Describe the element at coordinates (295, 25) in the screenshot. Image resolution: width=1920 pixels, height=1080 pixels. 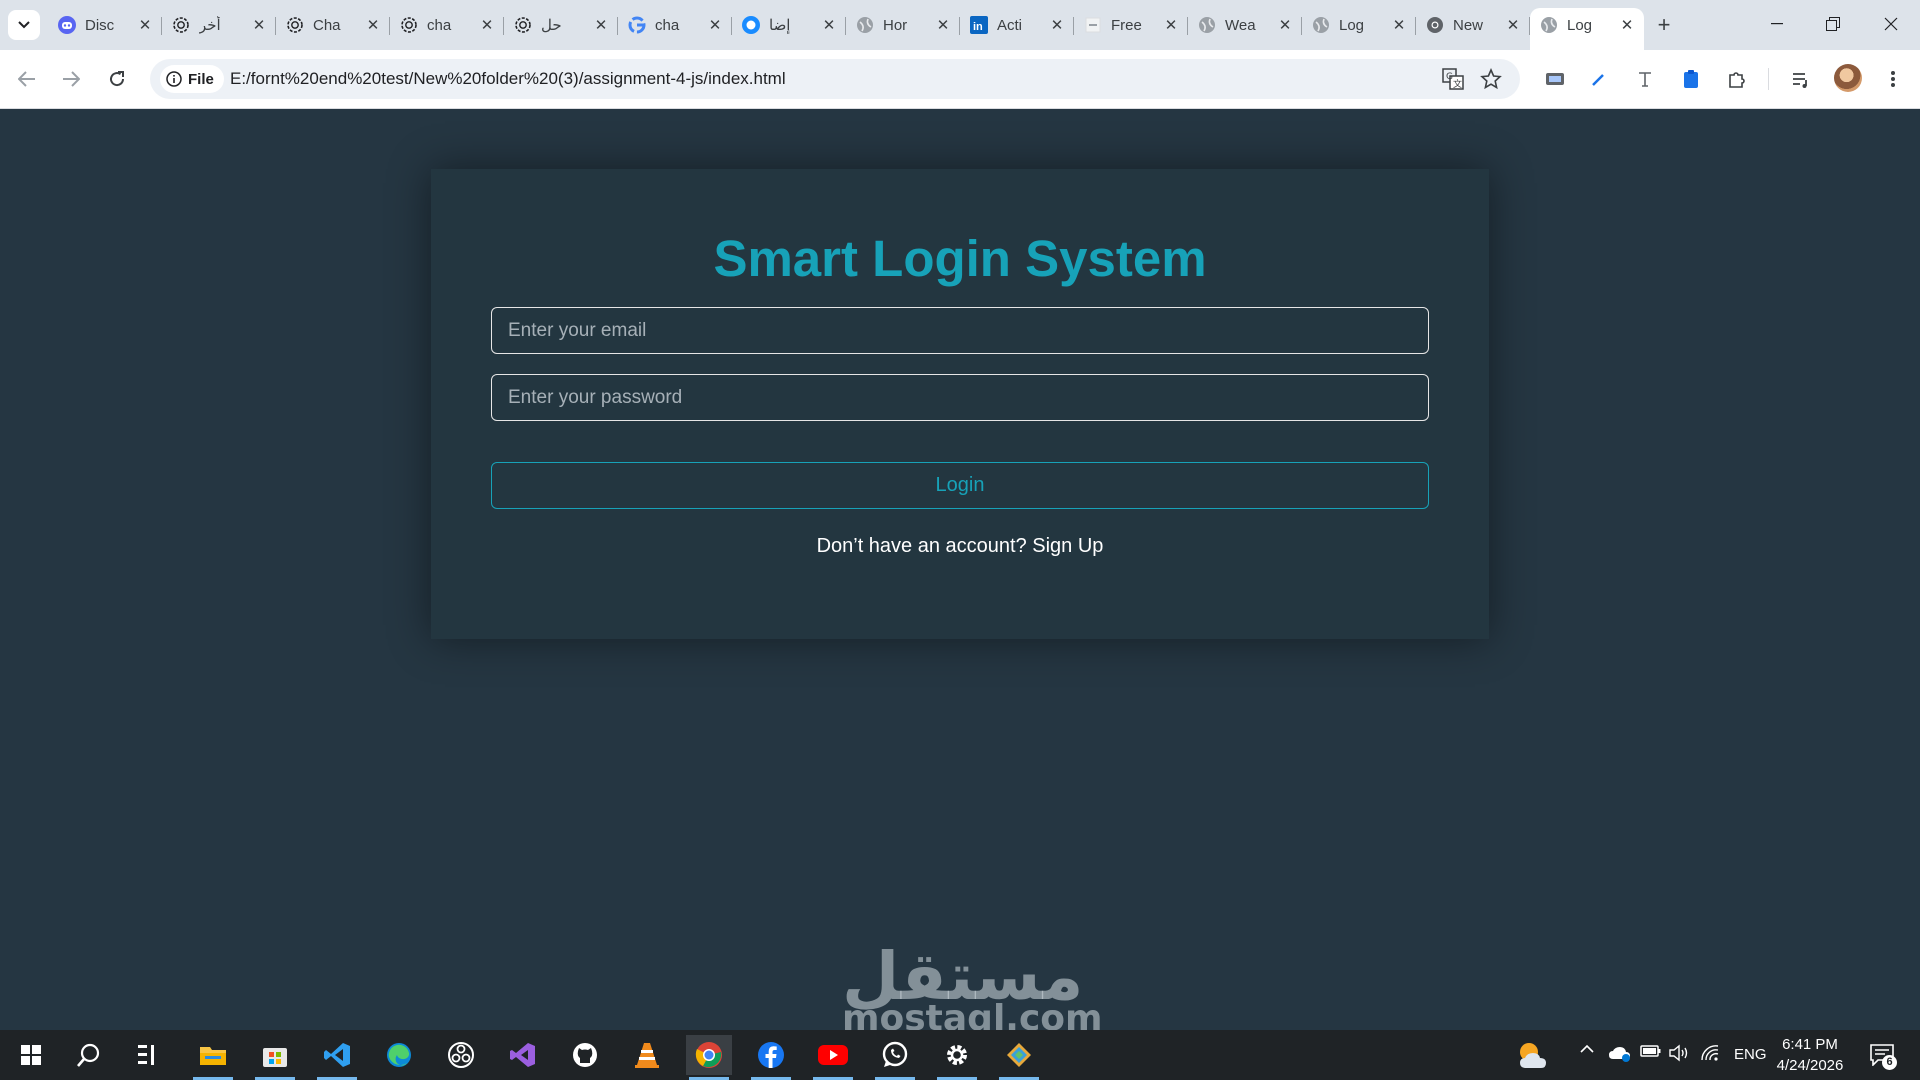
I see `chatgpt-icon` at that location.